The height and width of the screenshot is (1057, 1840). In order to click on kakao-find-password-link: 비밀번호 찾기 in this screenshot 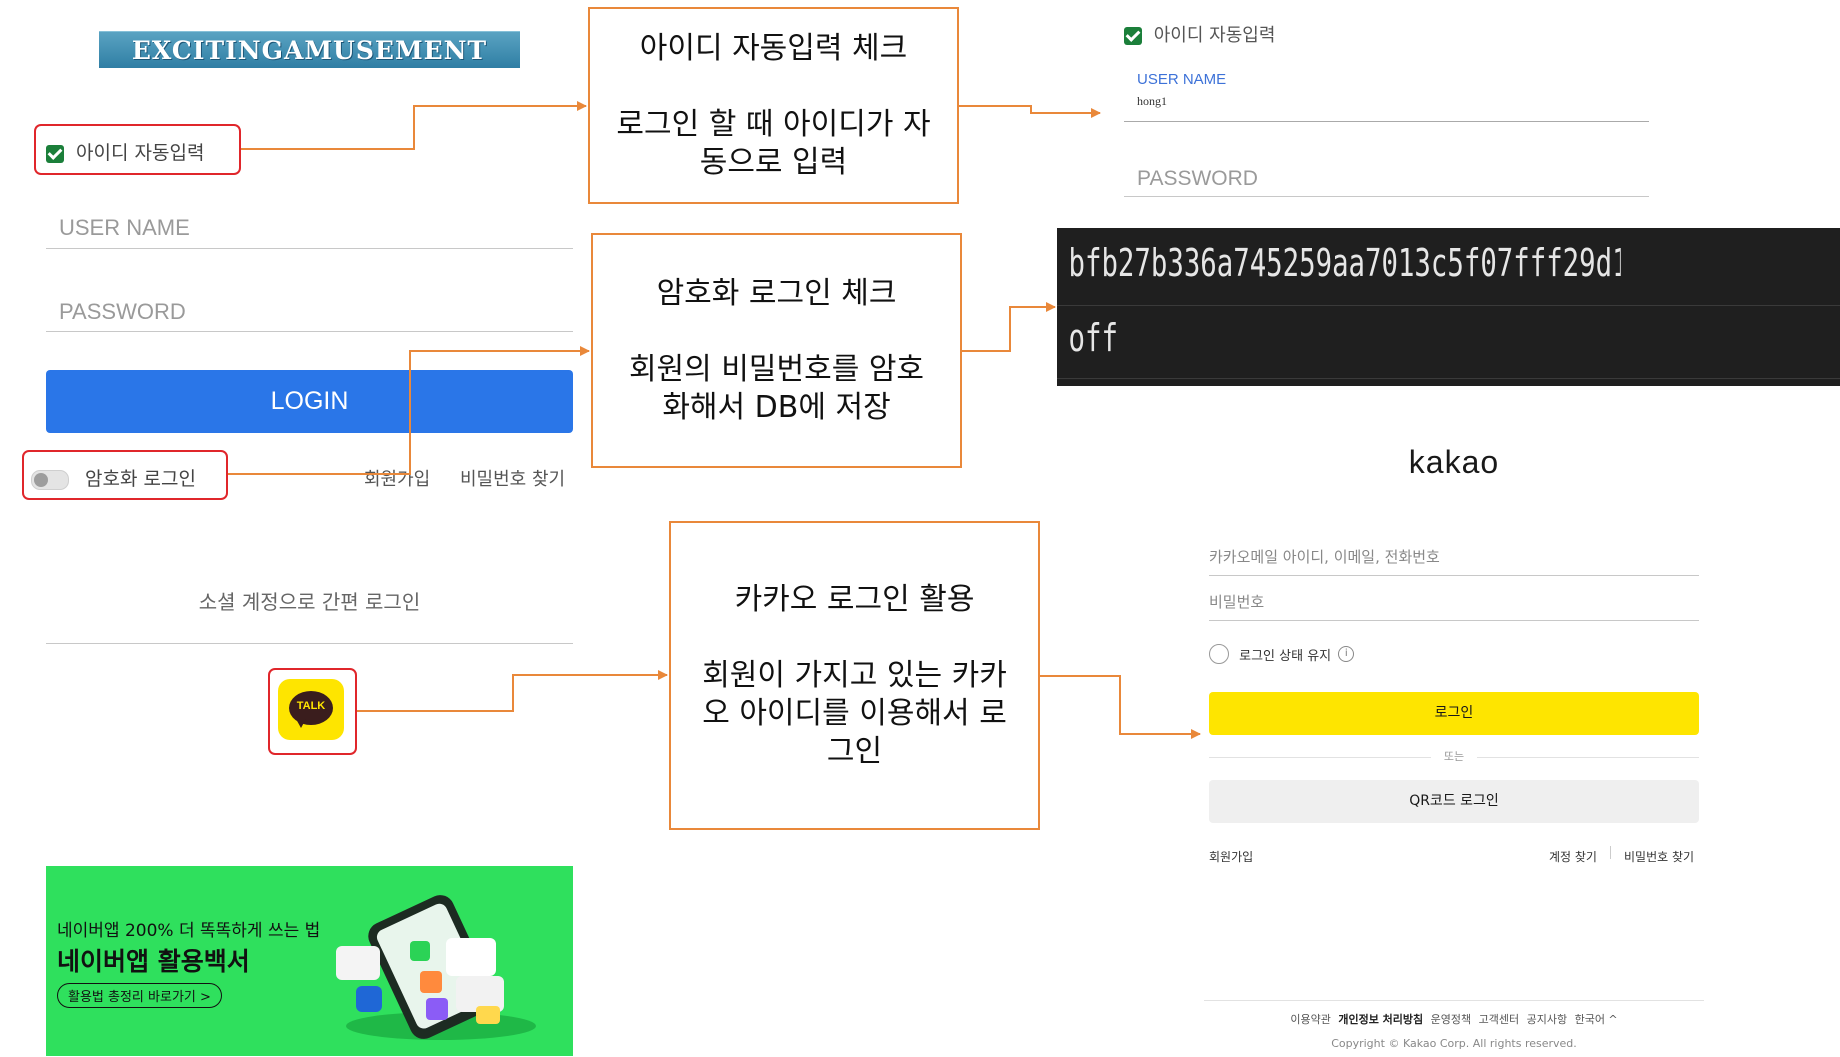, I will do `click(1659, 856)`.